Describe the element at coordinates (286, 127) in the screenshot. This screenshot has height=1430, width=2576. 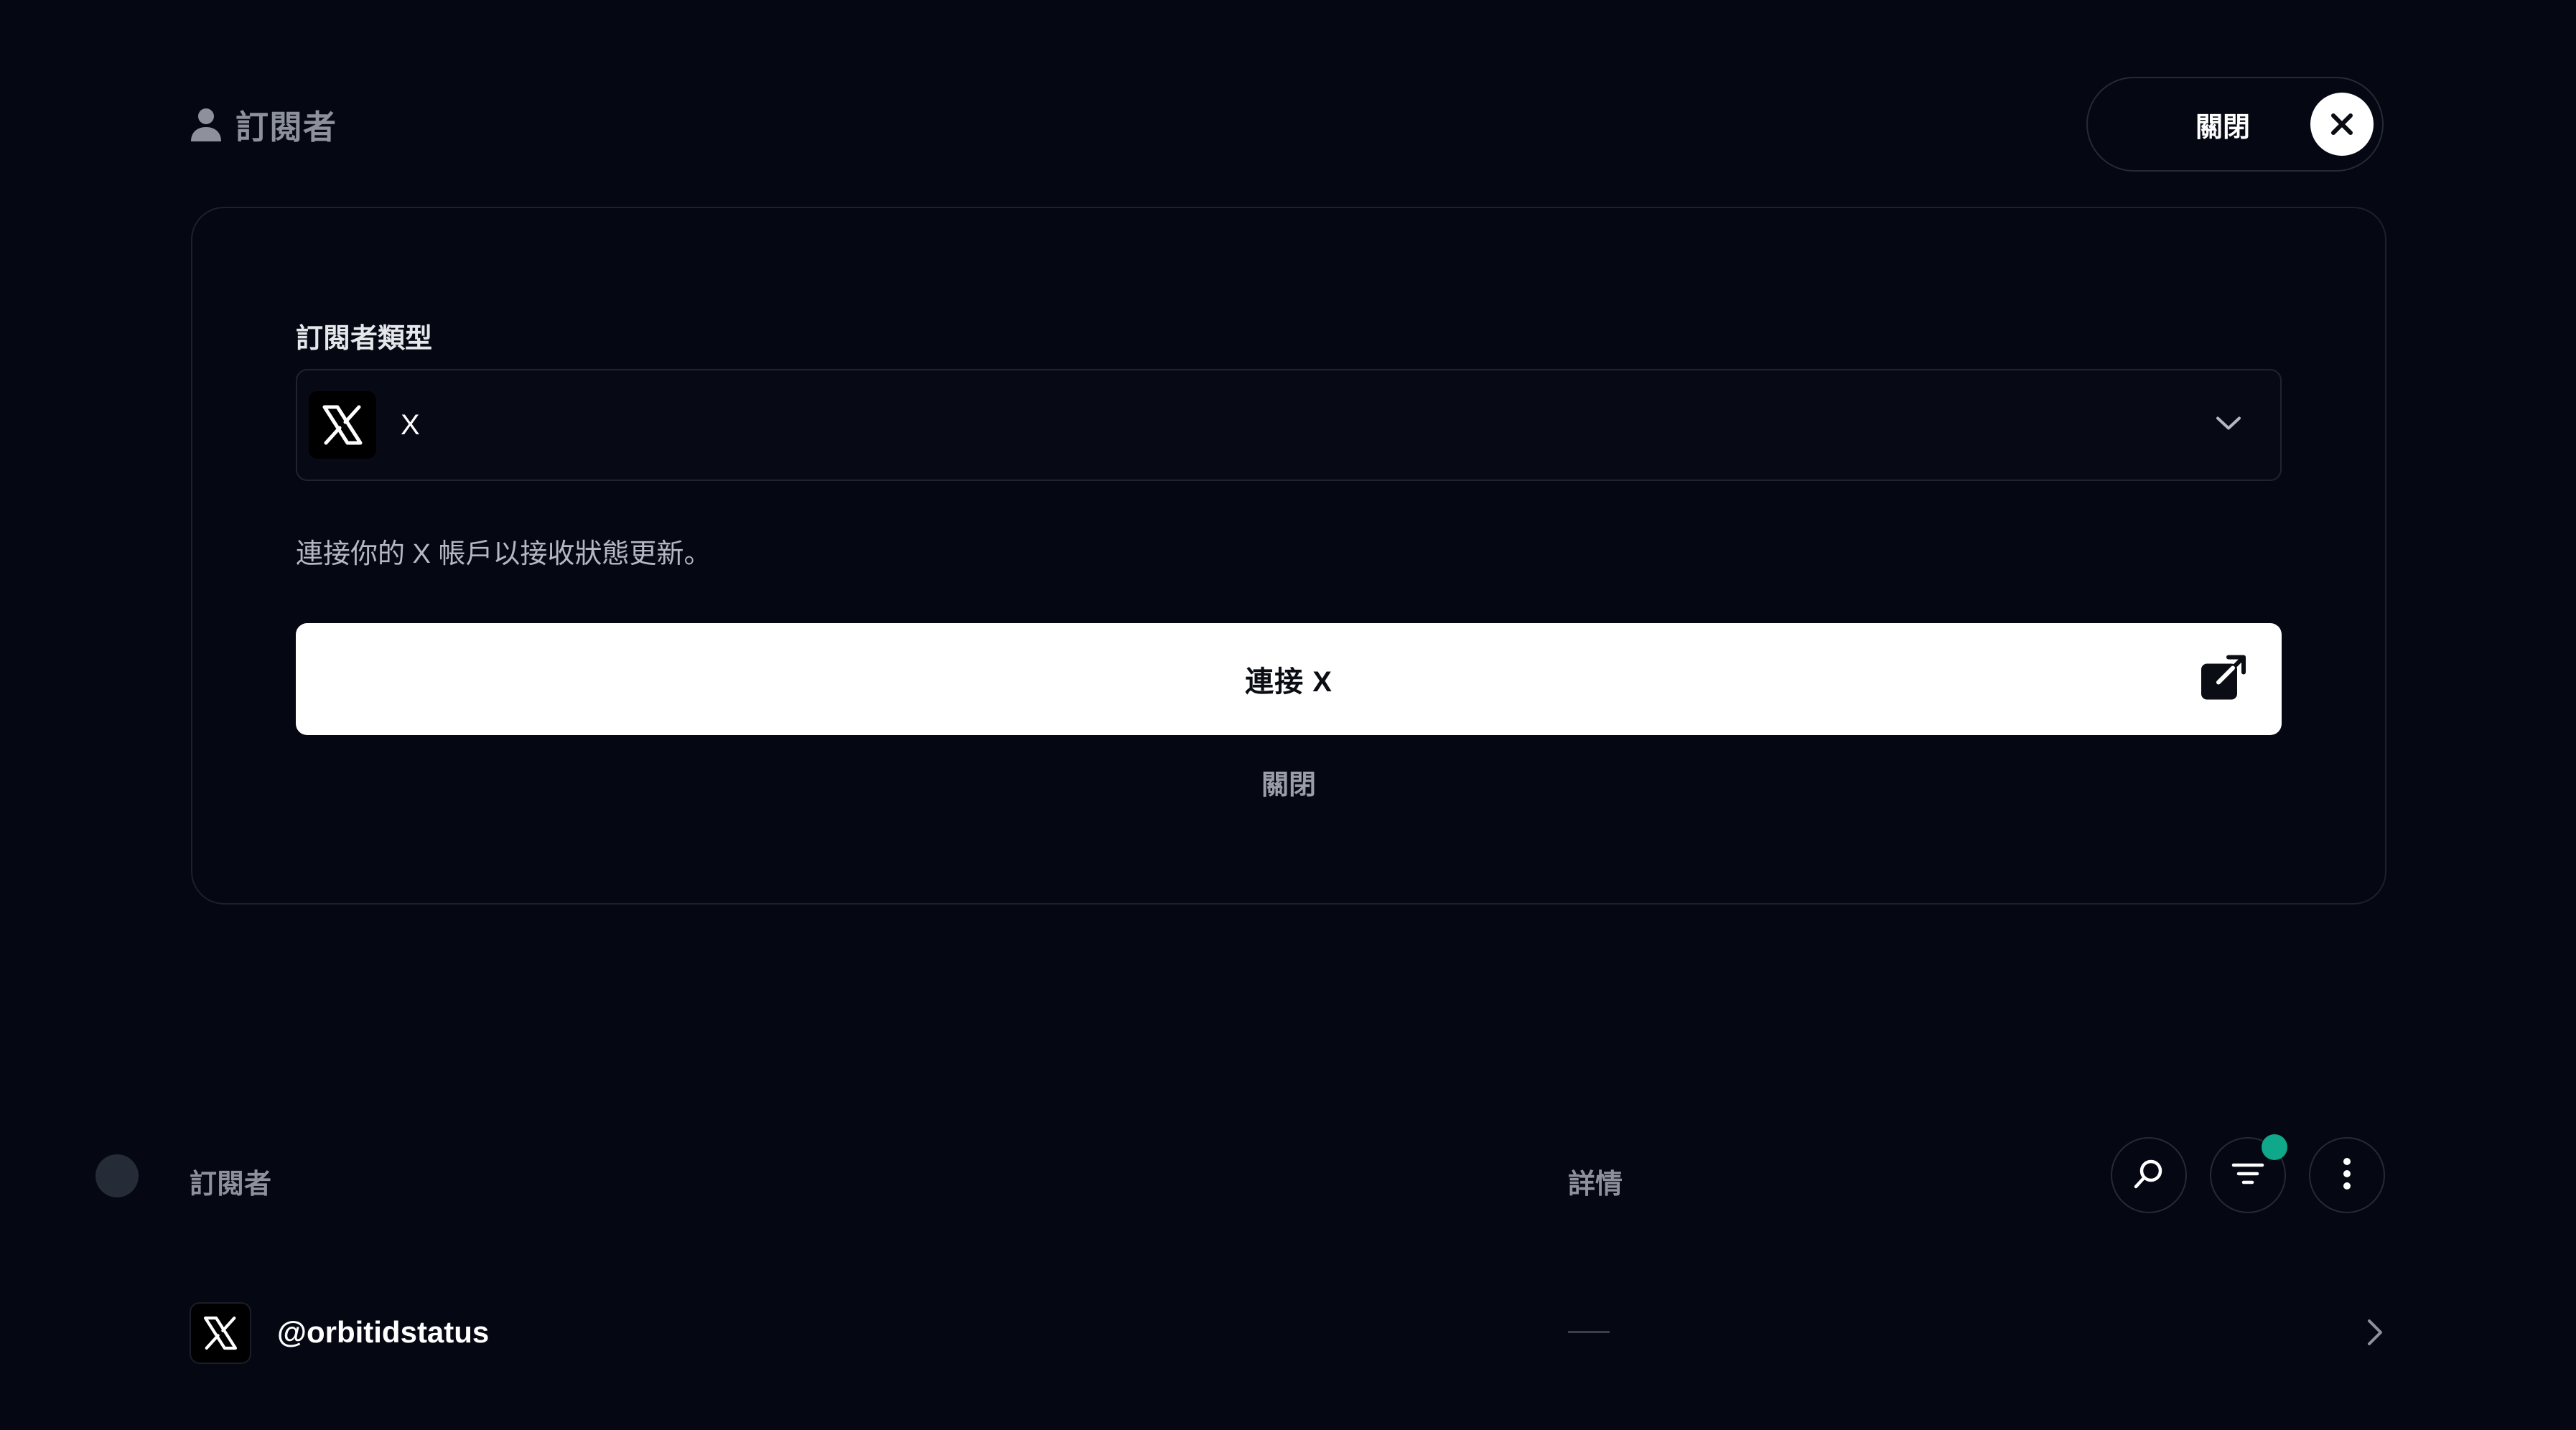
I see `page-title: 訂閱者` at that location.